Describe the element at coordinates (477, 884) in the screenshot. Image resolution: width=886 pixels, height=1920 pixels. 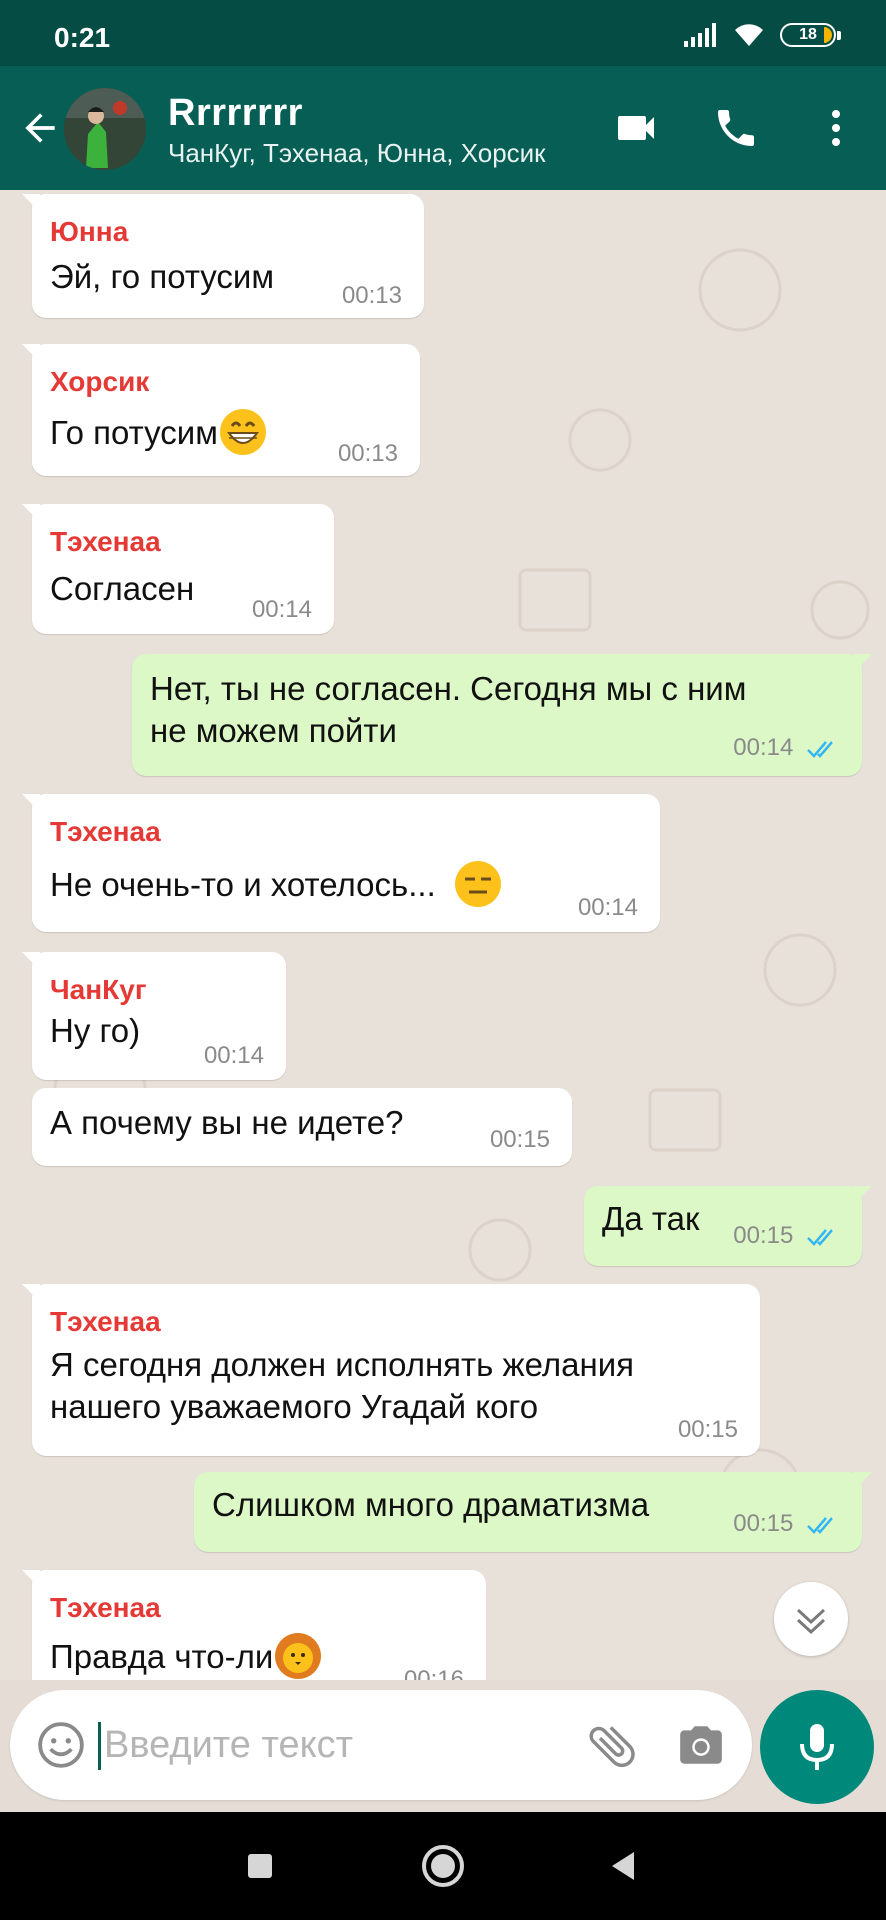
I see `expressionless-face-emoji-icon` at that location.